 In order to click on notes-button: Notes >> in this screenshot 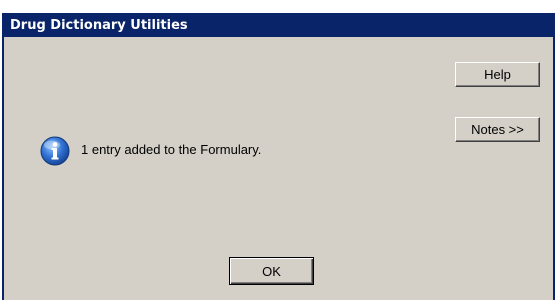, I will do `click(497, 129)`.